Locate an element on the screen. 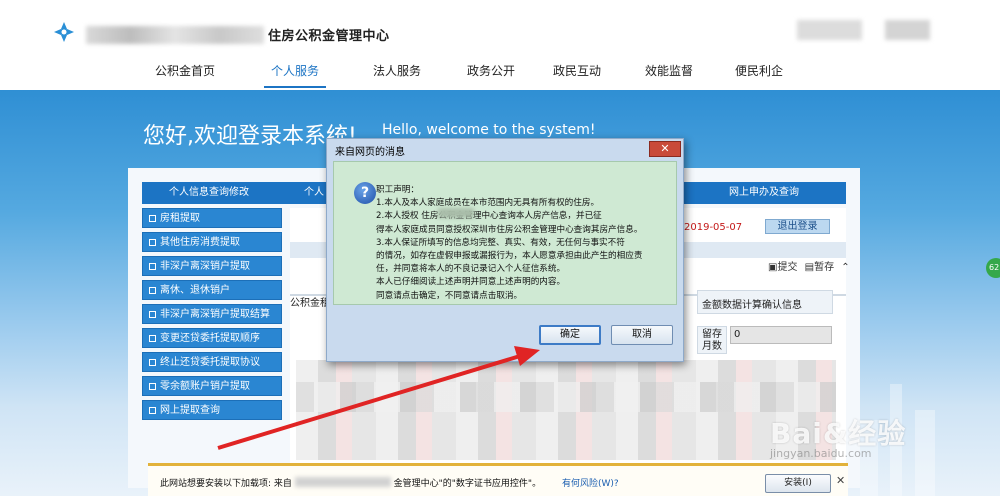 This screenshot has width=1000, height=496. remaining-months-label: 留存月数 is located at coordinates (712, 340).